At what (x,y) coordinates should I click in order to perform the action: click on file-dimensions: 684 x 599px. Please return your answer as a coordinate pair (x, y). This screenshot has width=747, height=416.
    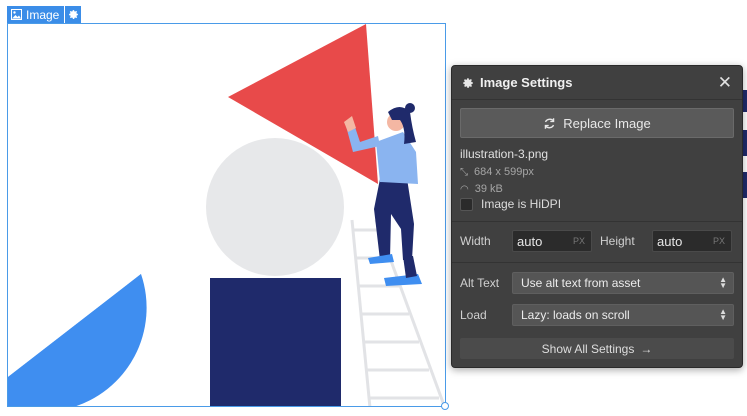
    Looking at the image, I should click on (504, 172).